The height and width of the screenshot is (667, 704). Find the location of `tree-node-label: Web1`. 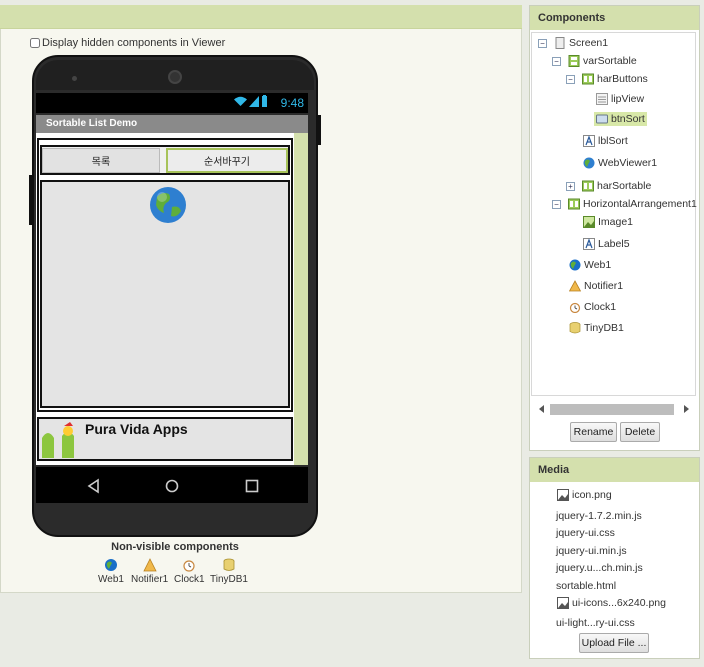

tree-node-label: Web1 is located at coordinates (598, 265).